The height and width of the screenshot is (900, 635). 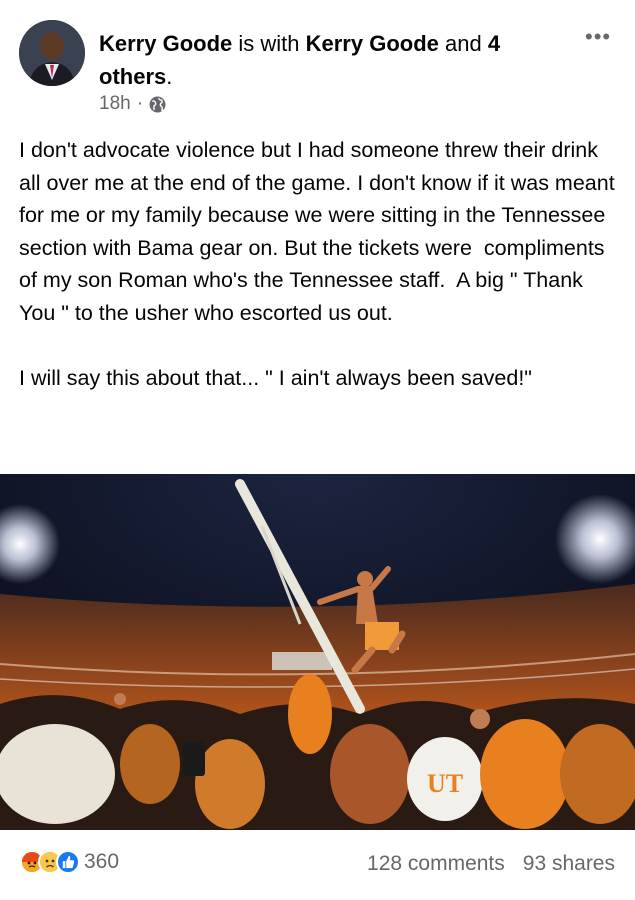 What do you see at coordinates (463, 43) in the screenshot?
I see `and-text: and` at bounding box center [463, 43].